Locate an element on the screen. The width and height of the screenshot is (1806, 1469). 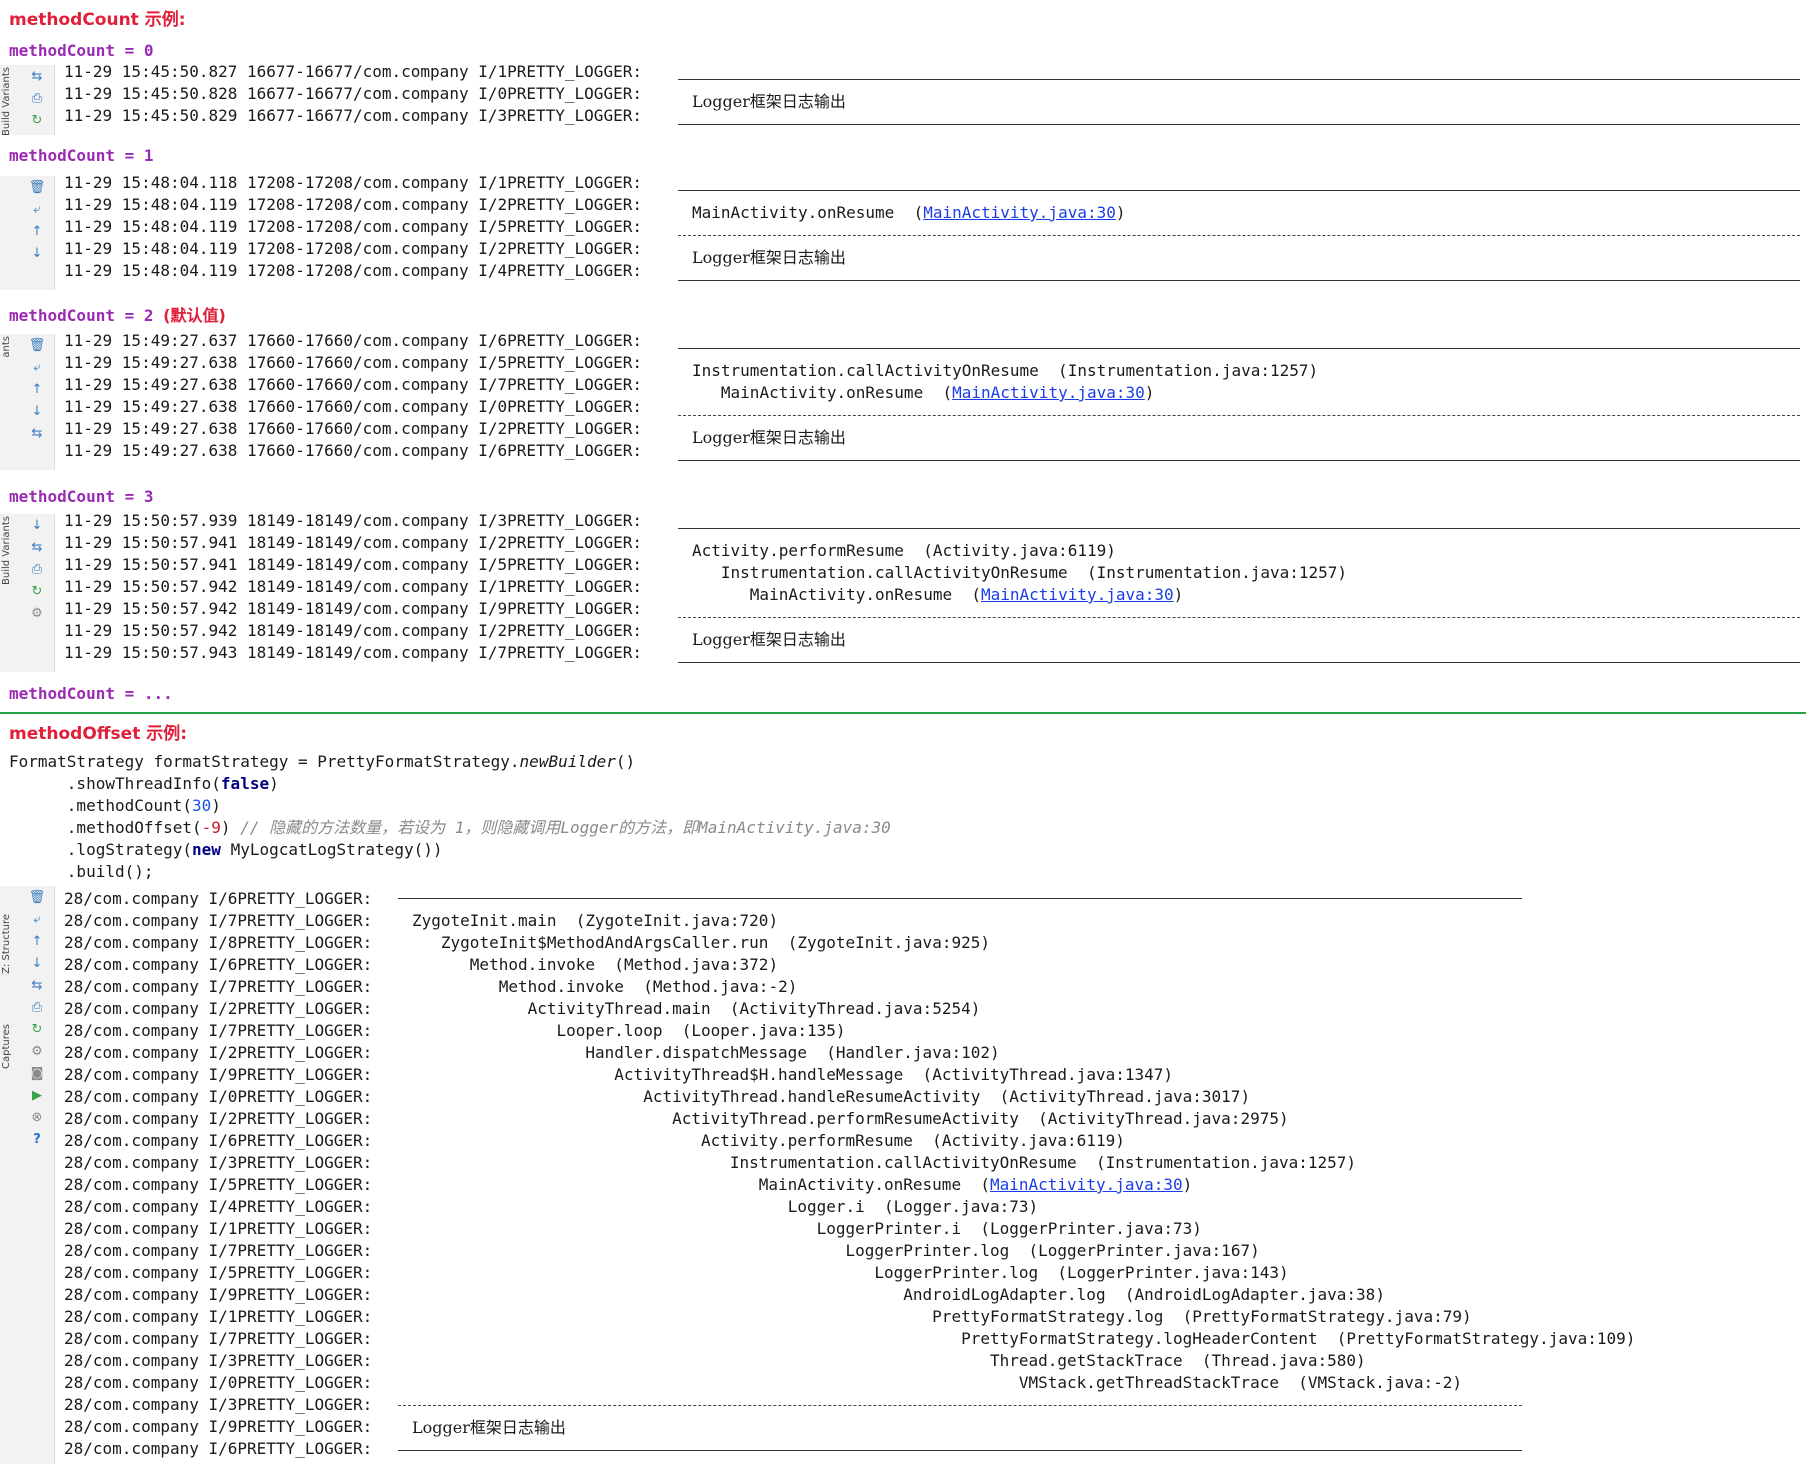
console-toolstrip: Build Variants ⇆ ⎙ ↻ is located at coordinates (27, 100).